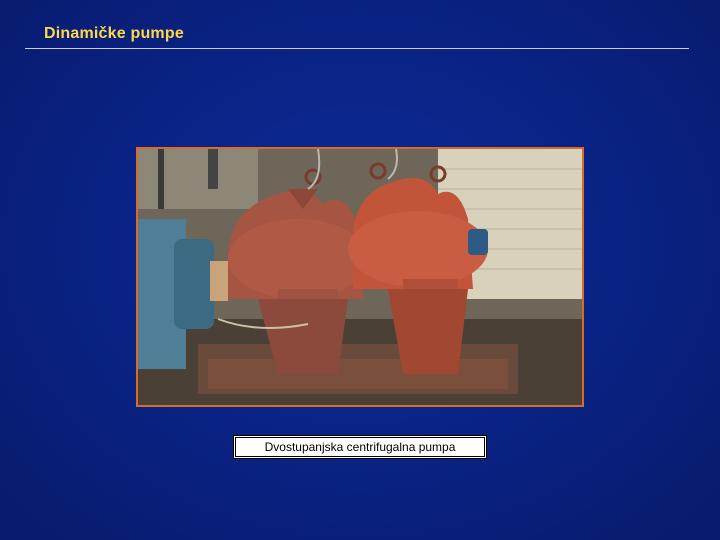 The width and height of the screenshot is (720, 540). I want to click on photo-caption: Dvostupanjska centrifugalna pumpa, so click(360, 447).